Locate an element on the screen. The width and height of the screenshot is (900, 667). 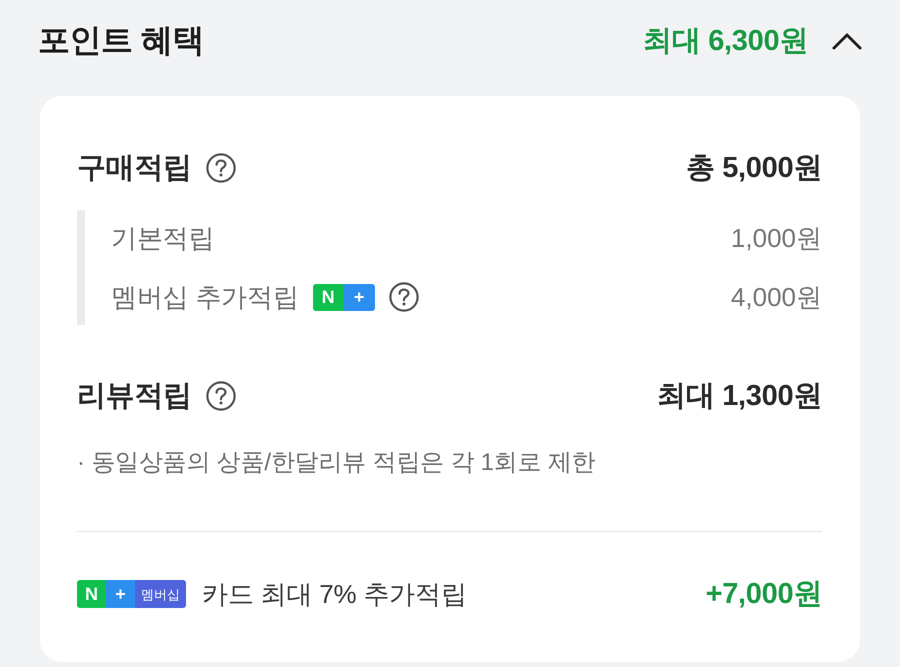
max-points-amount: 최대 6,300원 is located at coordinates (725, 41).